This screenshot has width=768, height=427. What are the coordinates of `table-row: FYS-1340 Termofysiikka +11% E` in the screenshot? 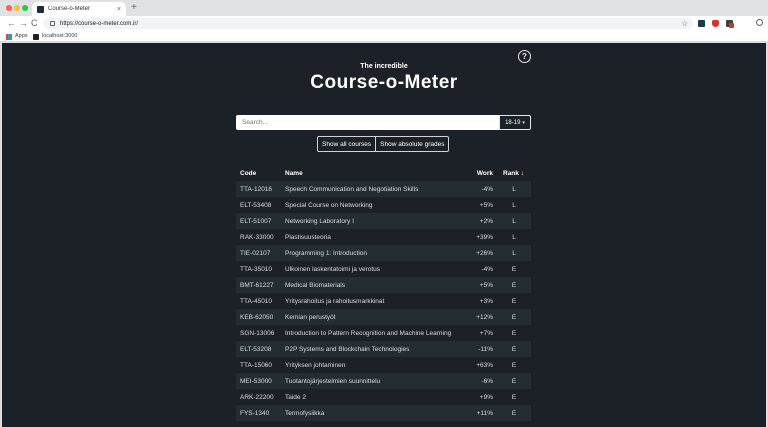 It's located at (383, 413).